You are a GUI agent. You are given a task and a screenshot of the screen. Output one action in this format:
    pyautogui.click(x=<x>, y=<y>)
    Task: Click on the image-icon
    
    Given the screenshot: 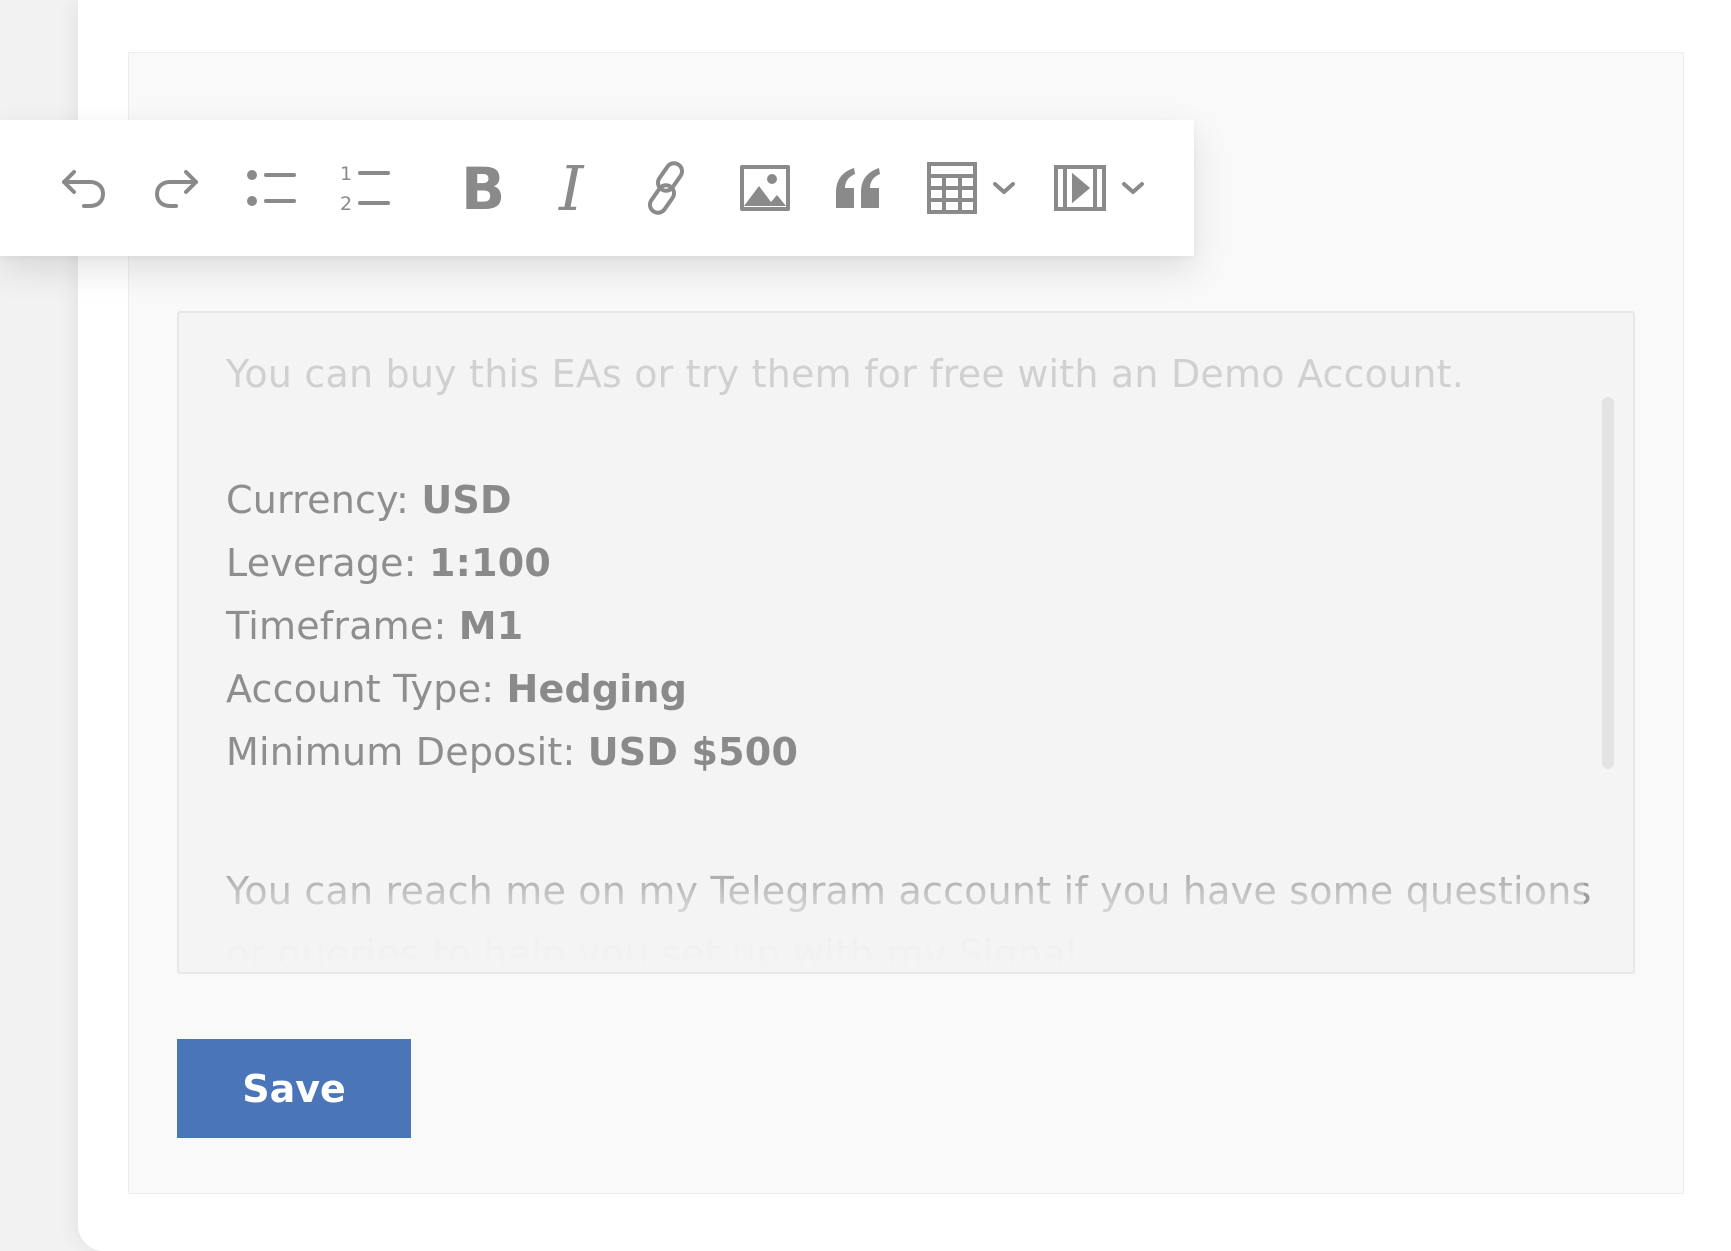 What is the action you would take?
    pyautogui.click(x=765, y=188)
    